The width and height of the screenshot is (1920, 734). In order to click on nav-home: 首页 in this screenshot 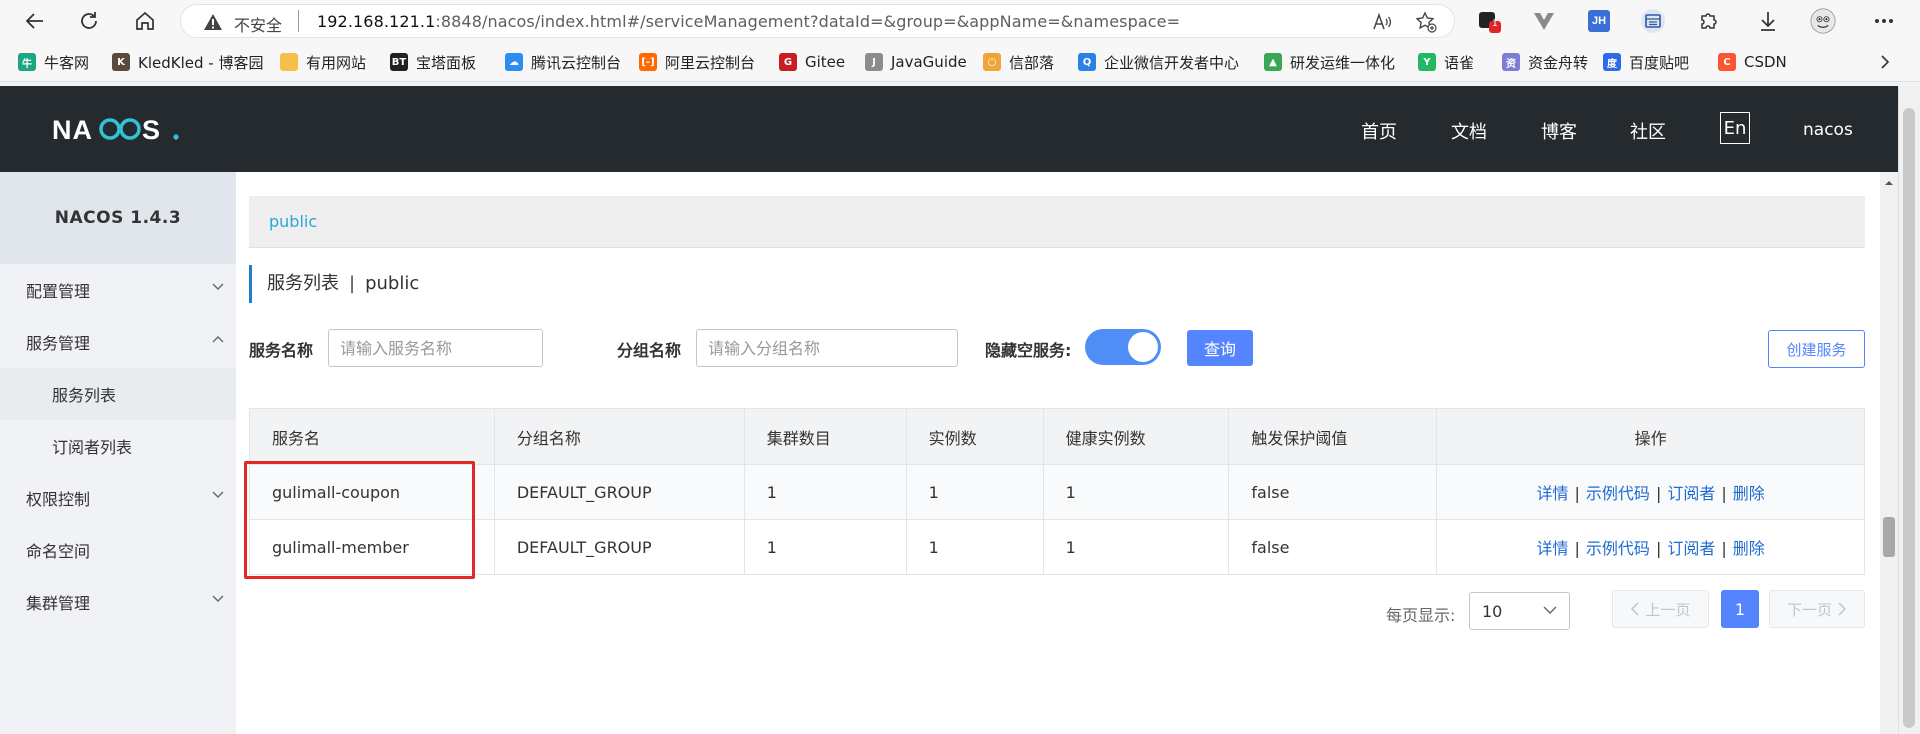, I will do `click(1379, 131)`.